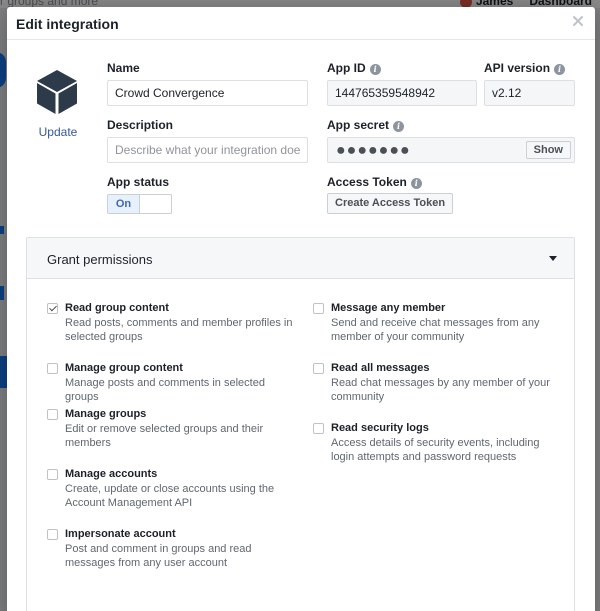 The width and height of the screenshot is (600, 611). I want to click on caret-down-icon, so click(553, 258).